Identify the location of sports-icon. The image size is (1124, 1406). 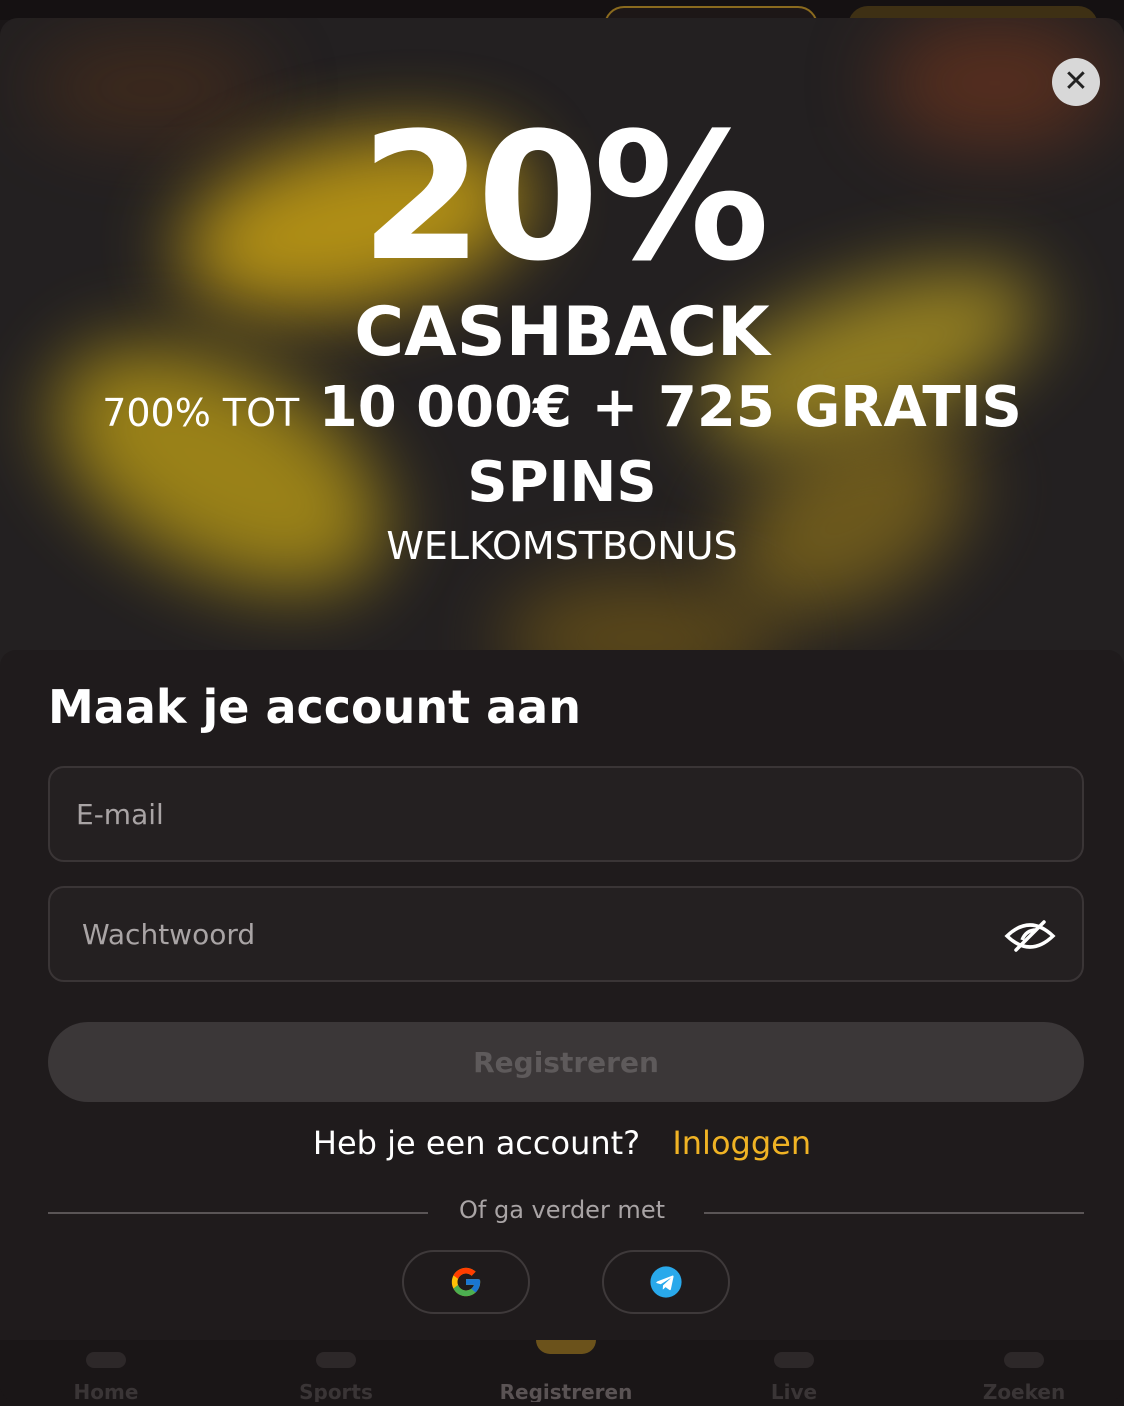
(336, 1360).